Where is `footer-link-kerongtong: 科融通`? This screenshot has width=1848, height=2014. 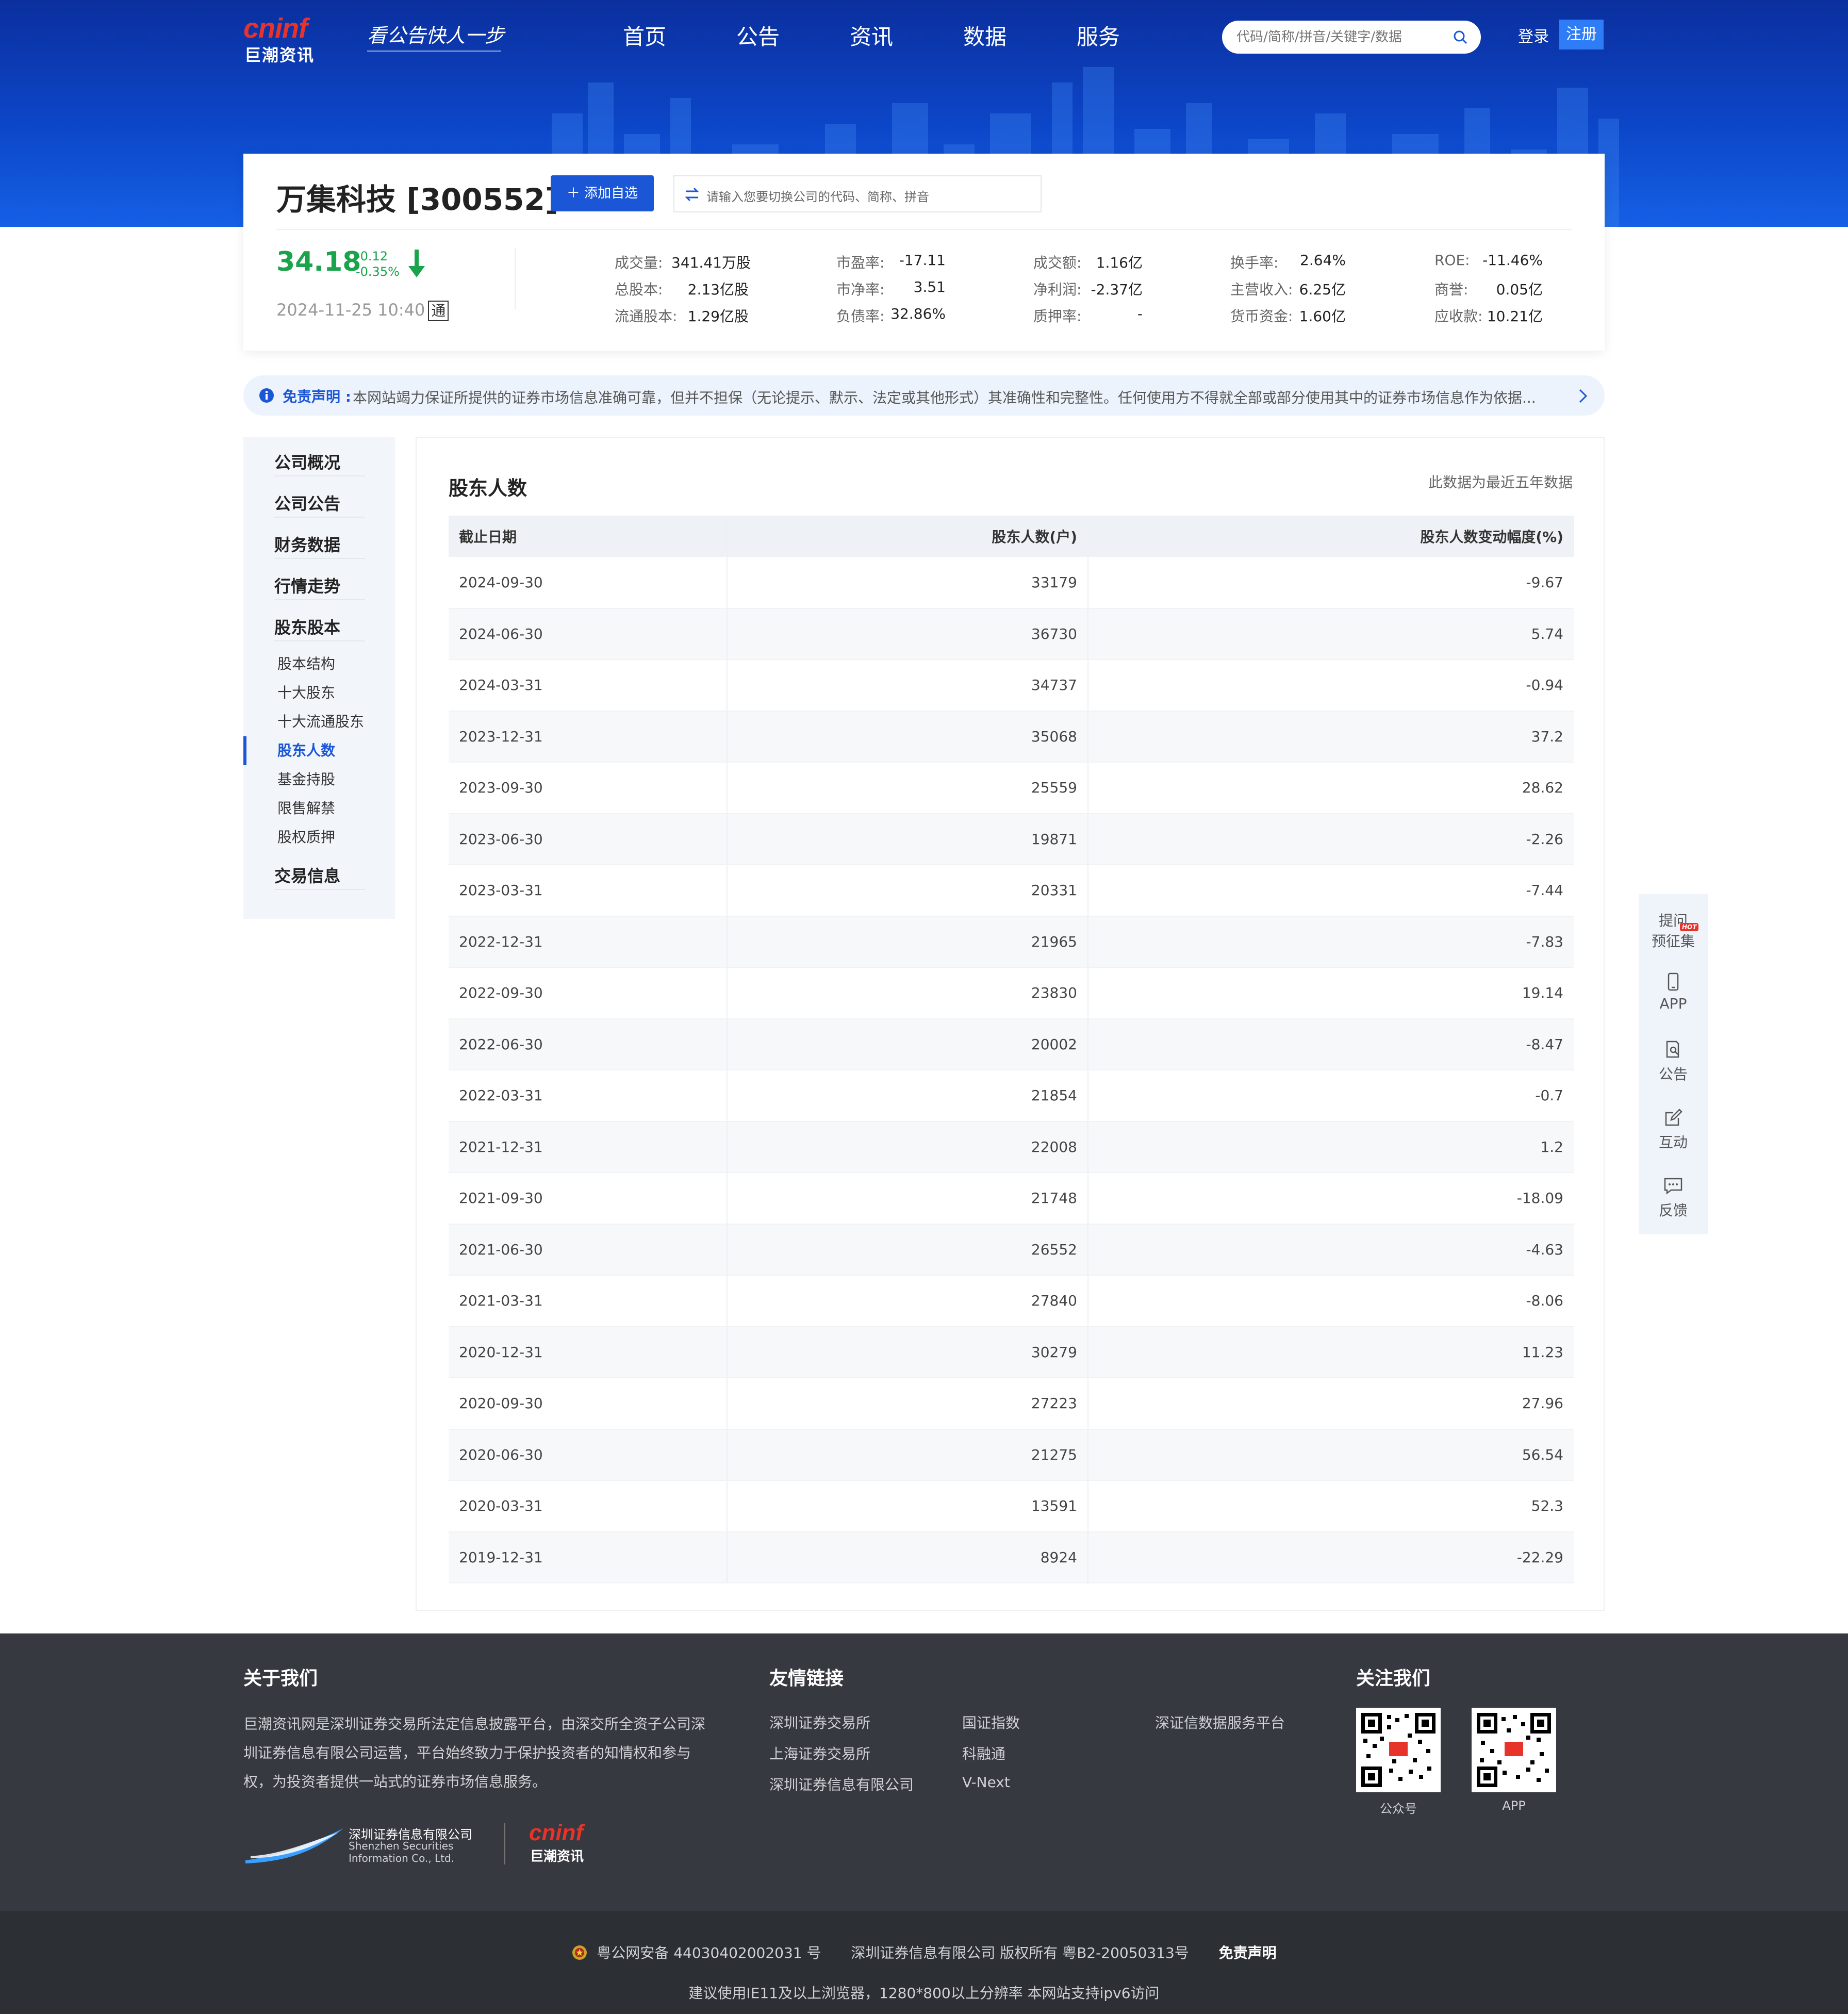 footer-link-kerongtong: 科融通 is located at coordinates (983, 1753).